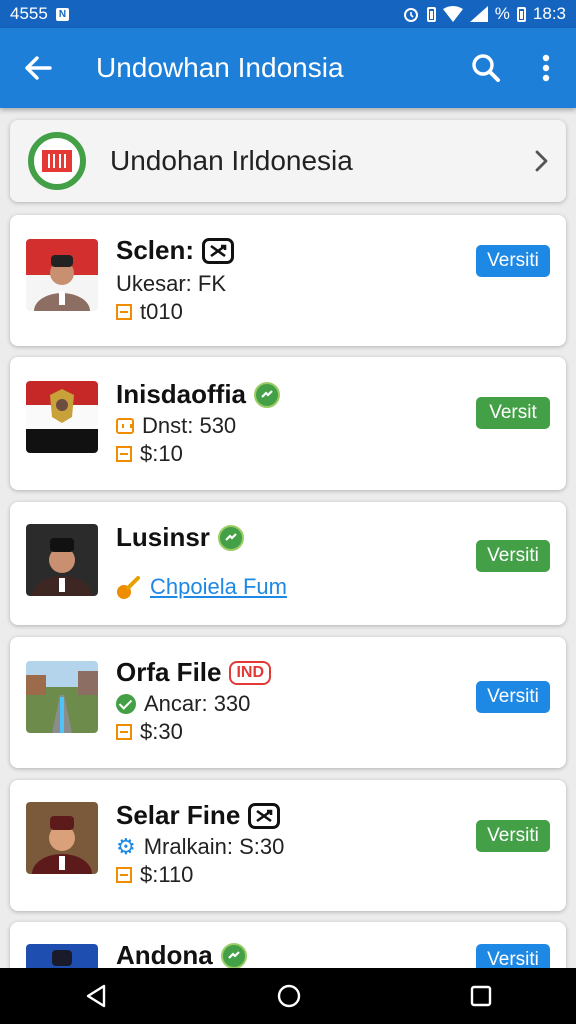 The height and width of the screenshot is (1024, 576). Describe the element at coordinates (288, 423) in the screenshot. I see `list-item: Inisdaoffia Dnst: 530 $:10 Versit` at that location.